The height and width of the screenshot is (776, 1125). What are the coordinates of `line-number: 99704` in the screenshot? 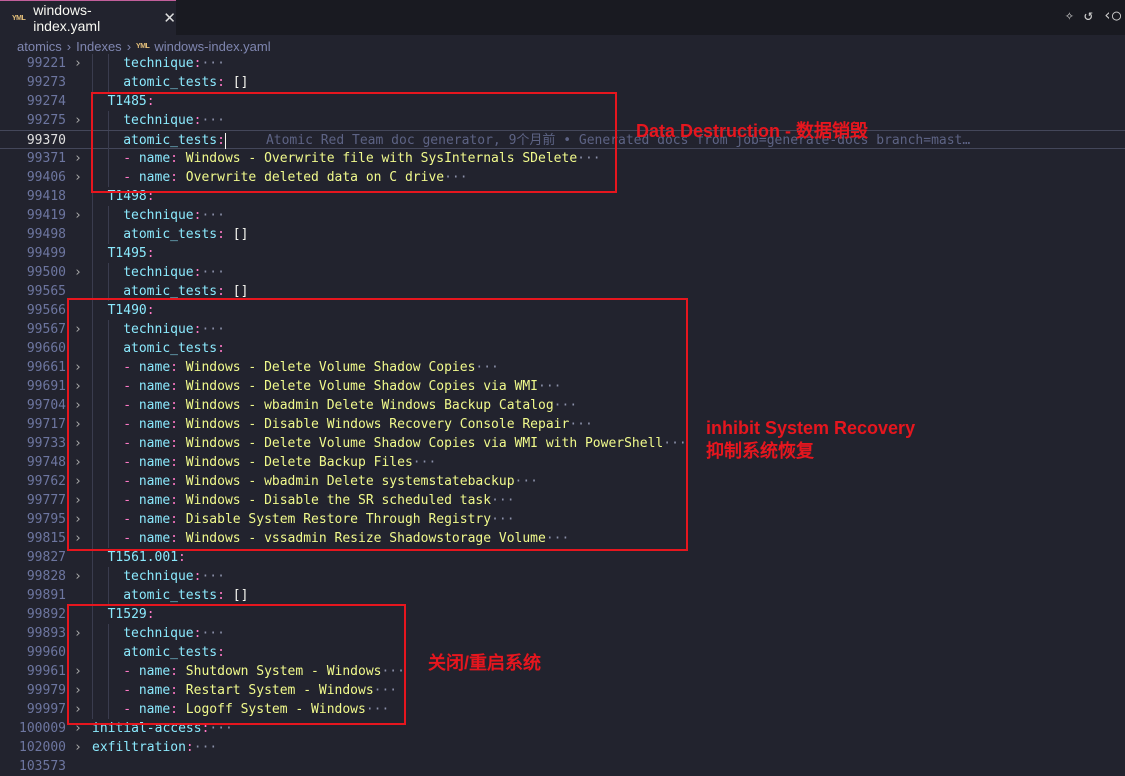 It's located at (46, 405).